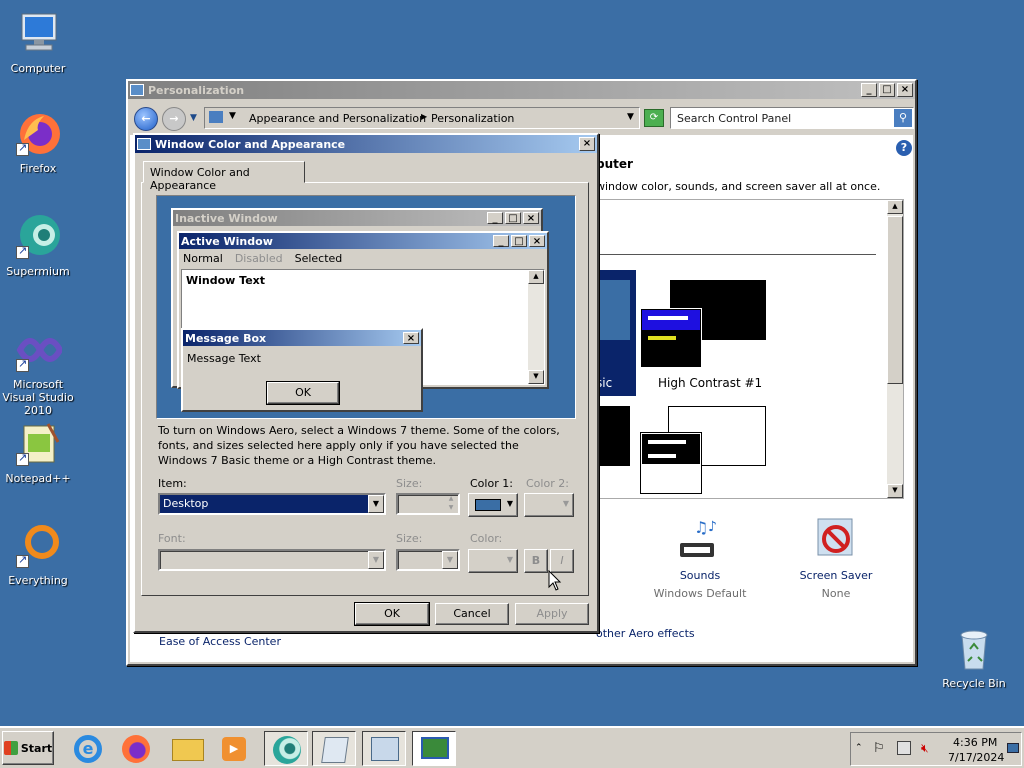 This screenshot has width=1024, height=768. I want to click on theme-high-contrast-1: High Contrast #1, so click(705, 336).